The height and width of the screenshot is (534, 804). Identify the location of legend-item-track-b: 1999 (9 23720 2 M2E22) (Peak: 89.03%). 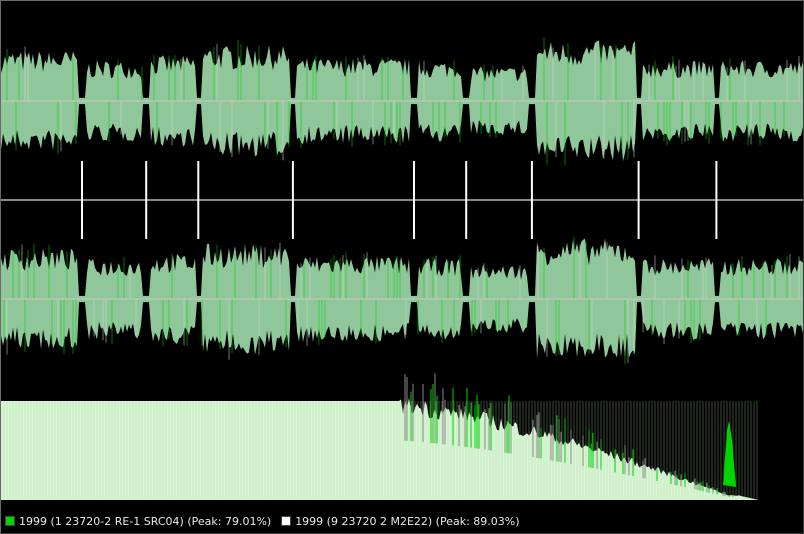
(400, 521).